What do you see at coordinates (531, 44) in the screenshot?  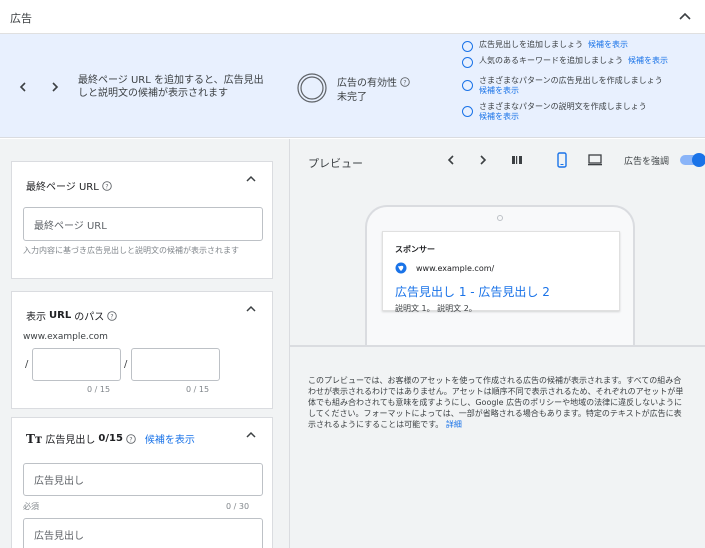 I see `suggestion-text: 広告見出しを追加しましょう` at bounding box center [531, 44].